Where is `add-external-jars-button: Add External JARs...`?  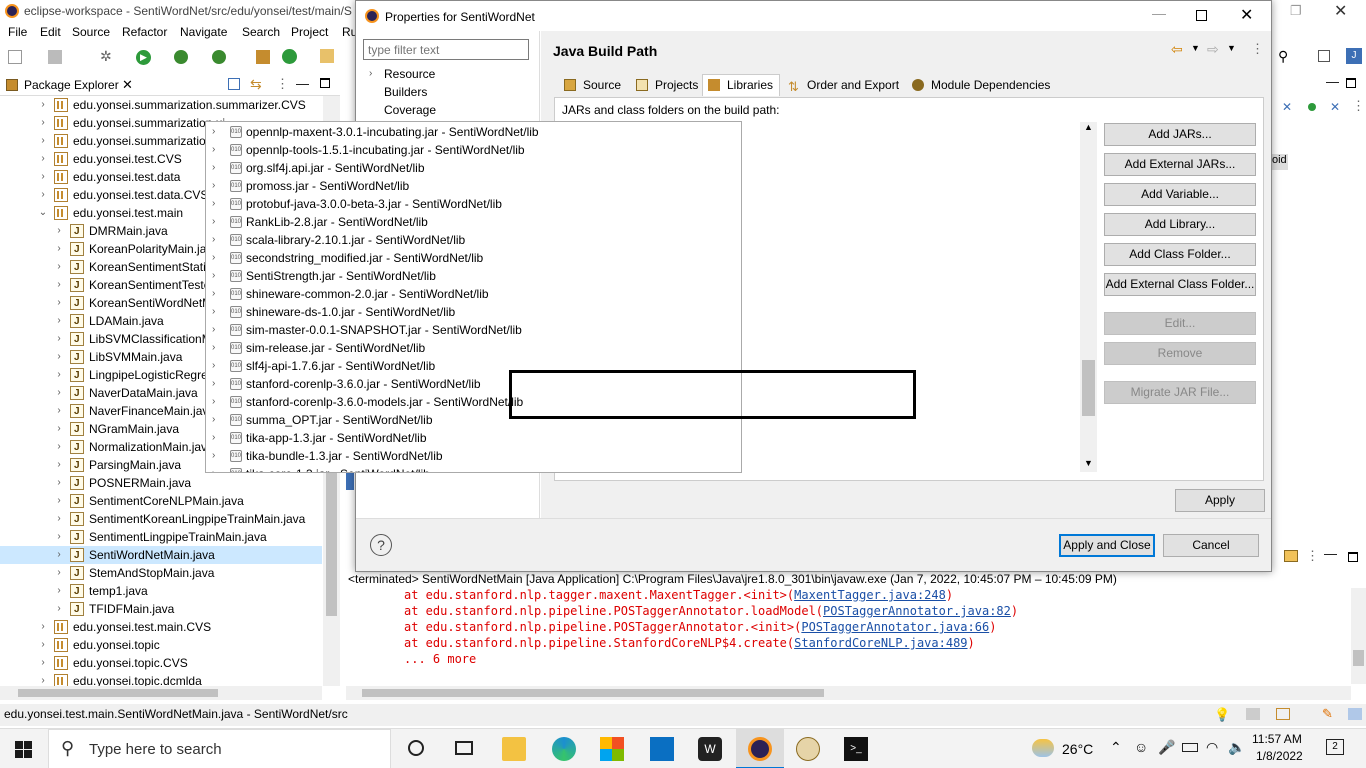
add-external-jars-button: Add External JARs... is located at coordinates (1180, 164).